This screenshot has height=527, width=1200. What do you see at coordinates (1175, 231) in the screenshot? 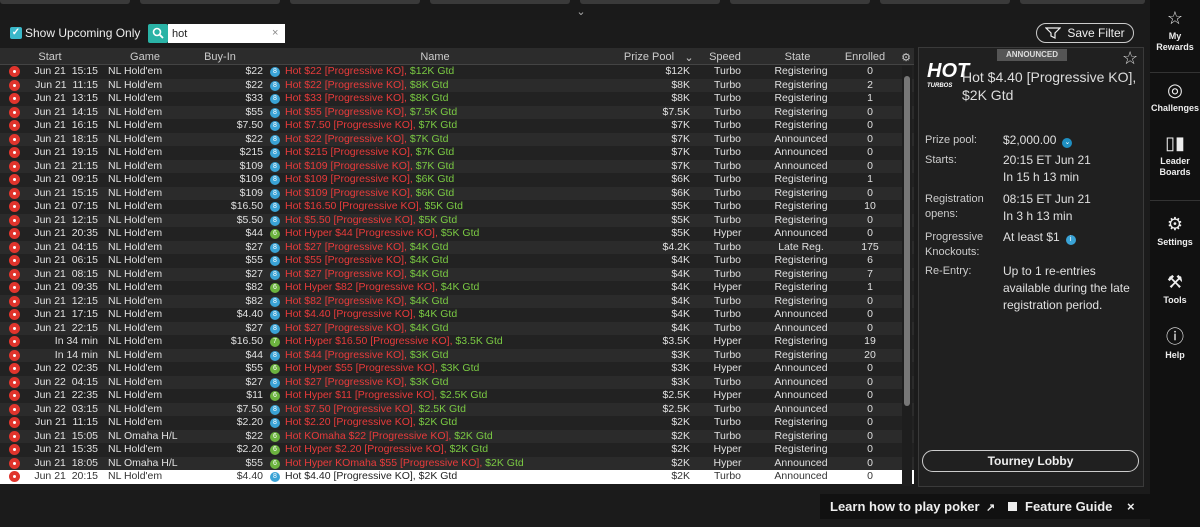
I see `sidebar-item-settings: ⚙ Settings` at bounding box center [1175, 231].